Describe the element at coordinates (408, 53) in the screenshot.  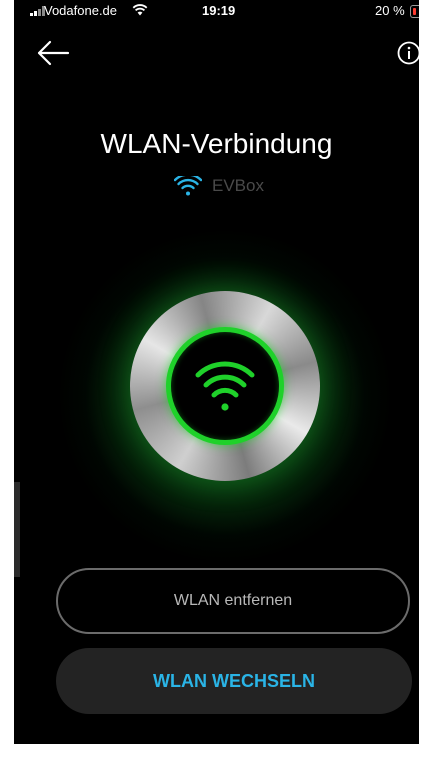
I see `info-circle-icon` at that location.